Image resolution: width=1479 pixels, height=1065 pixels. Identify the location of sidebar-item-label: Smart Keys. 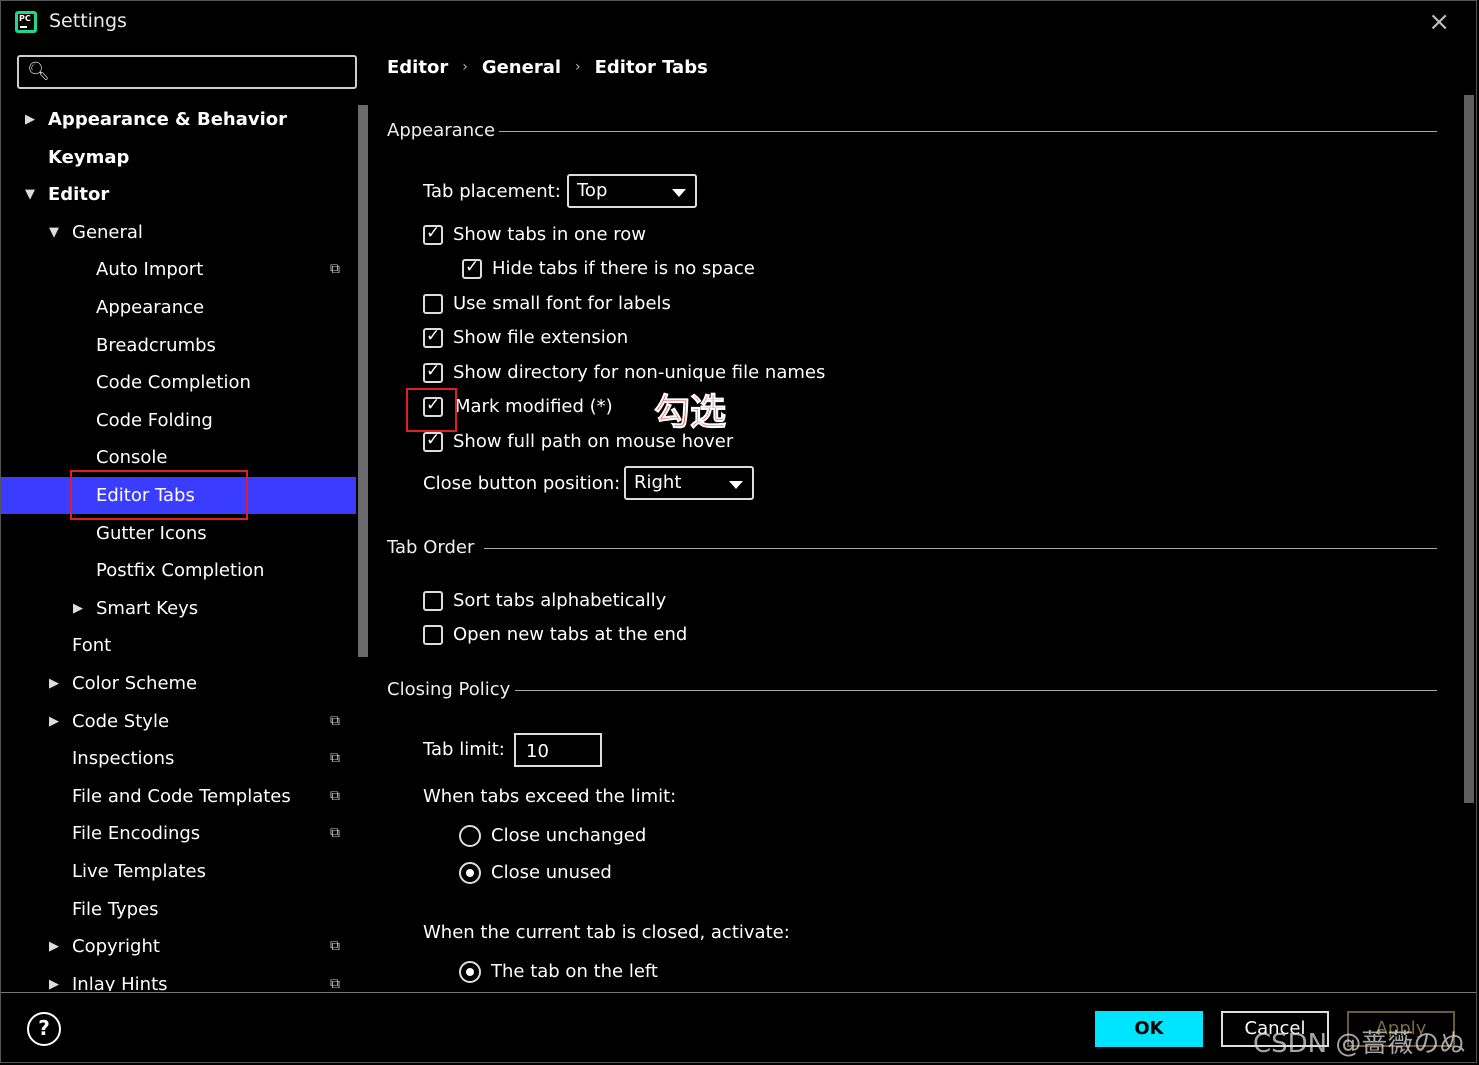
(147, 608).